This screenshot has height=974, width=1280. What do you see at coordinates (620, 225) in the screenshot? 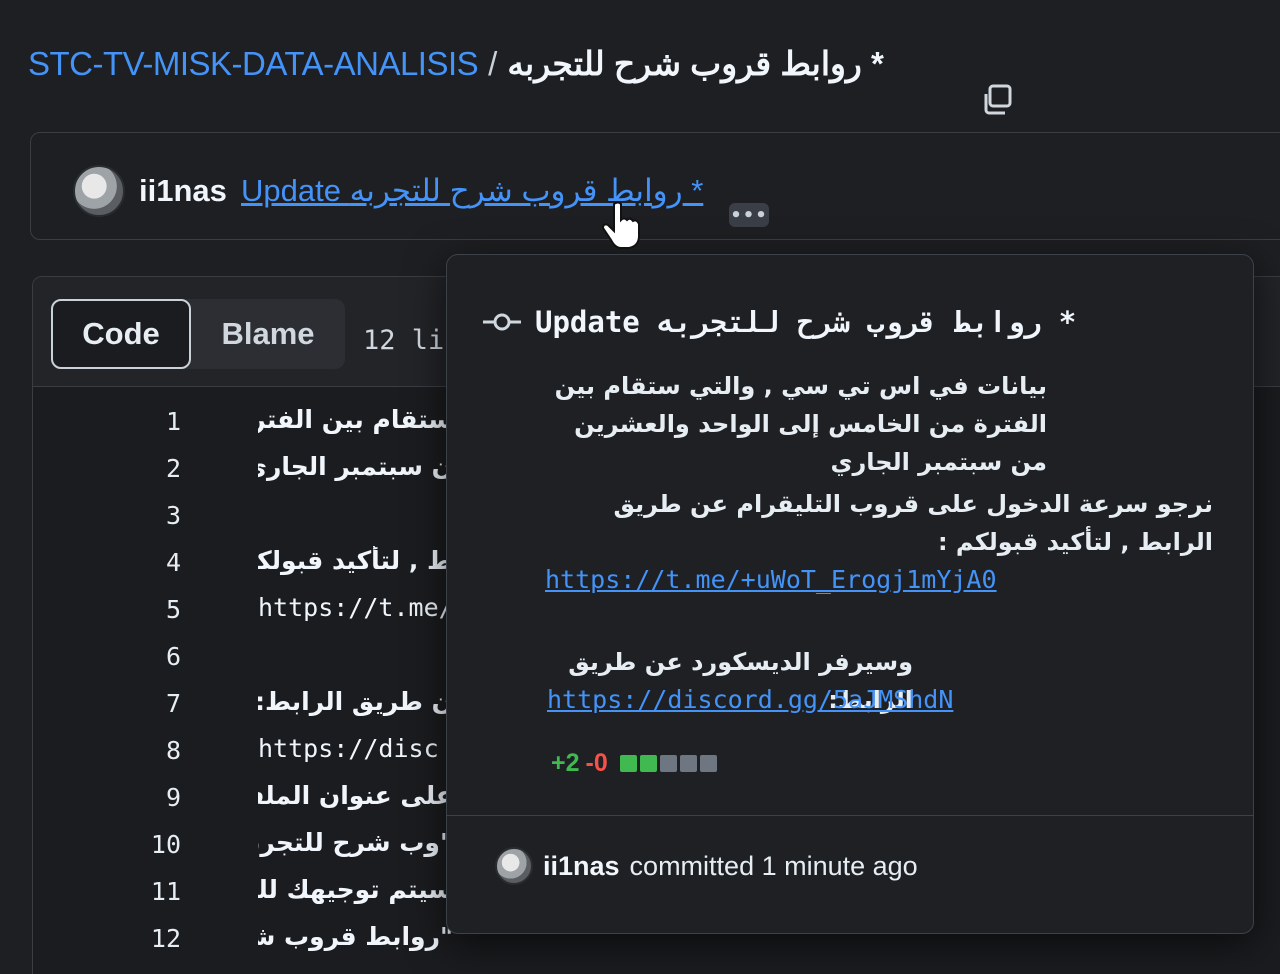
I see `hand-cursor-icon` at bounding box center [620, 225].